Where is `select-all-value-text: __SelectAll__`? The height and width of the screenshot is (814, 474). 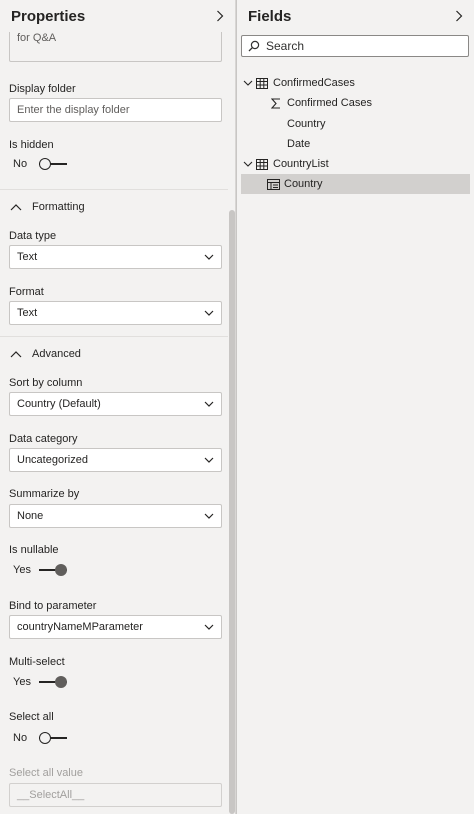
select-all-value-text: __SelectAll__ is located at coordinates (51, 795).